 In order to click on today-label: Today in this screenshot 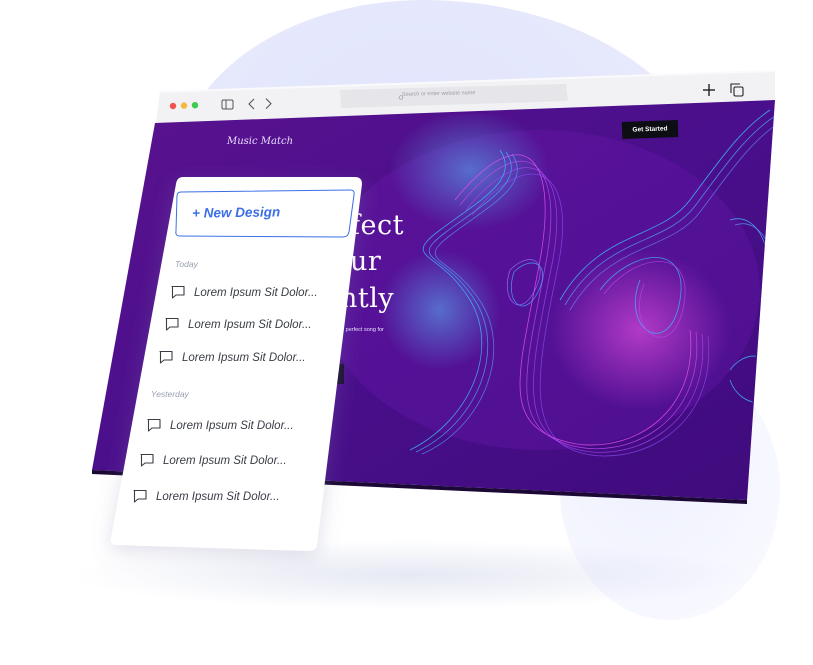, I will do `click(186, 264)`.